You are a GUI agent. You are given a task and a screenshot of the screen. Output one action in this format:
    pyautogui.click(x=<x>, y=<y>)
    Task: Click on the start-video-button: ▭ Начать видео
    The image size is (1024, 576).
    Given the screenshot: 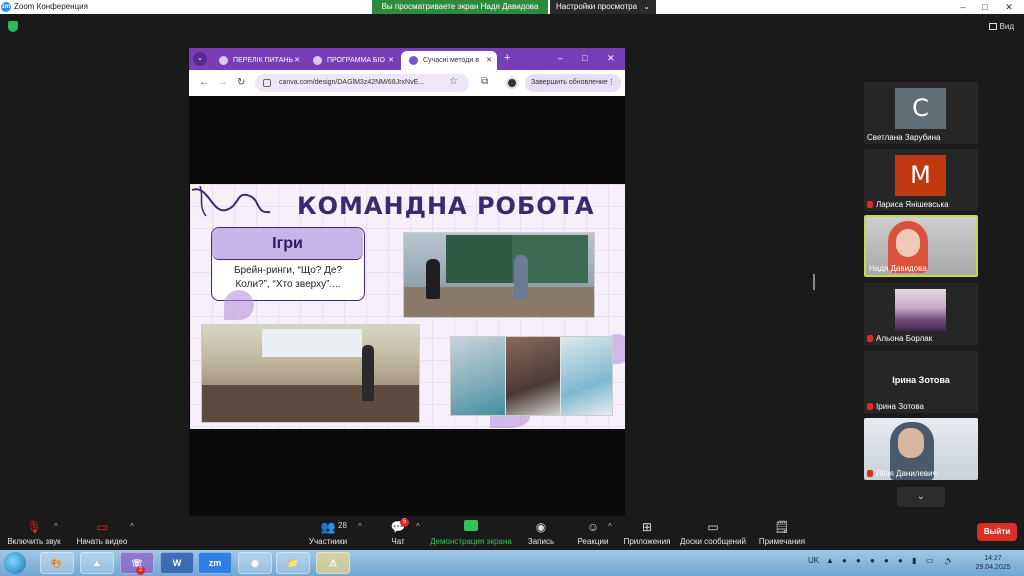 What is the action you would take?
    pyautogui.click(x=102, y=533)
    